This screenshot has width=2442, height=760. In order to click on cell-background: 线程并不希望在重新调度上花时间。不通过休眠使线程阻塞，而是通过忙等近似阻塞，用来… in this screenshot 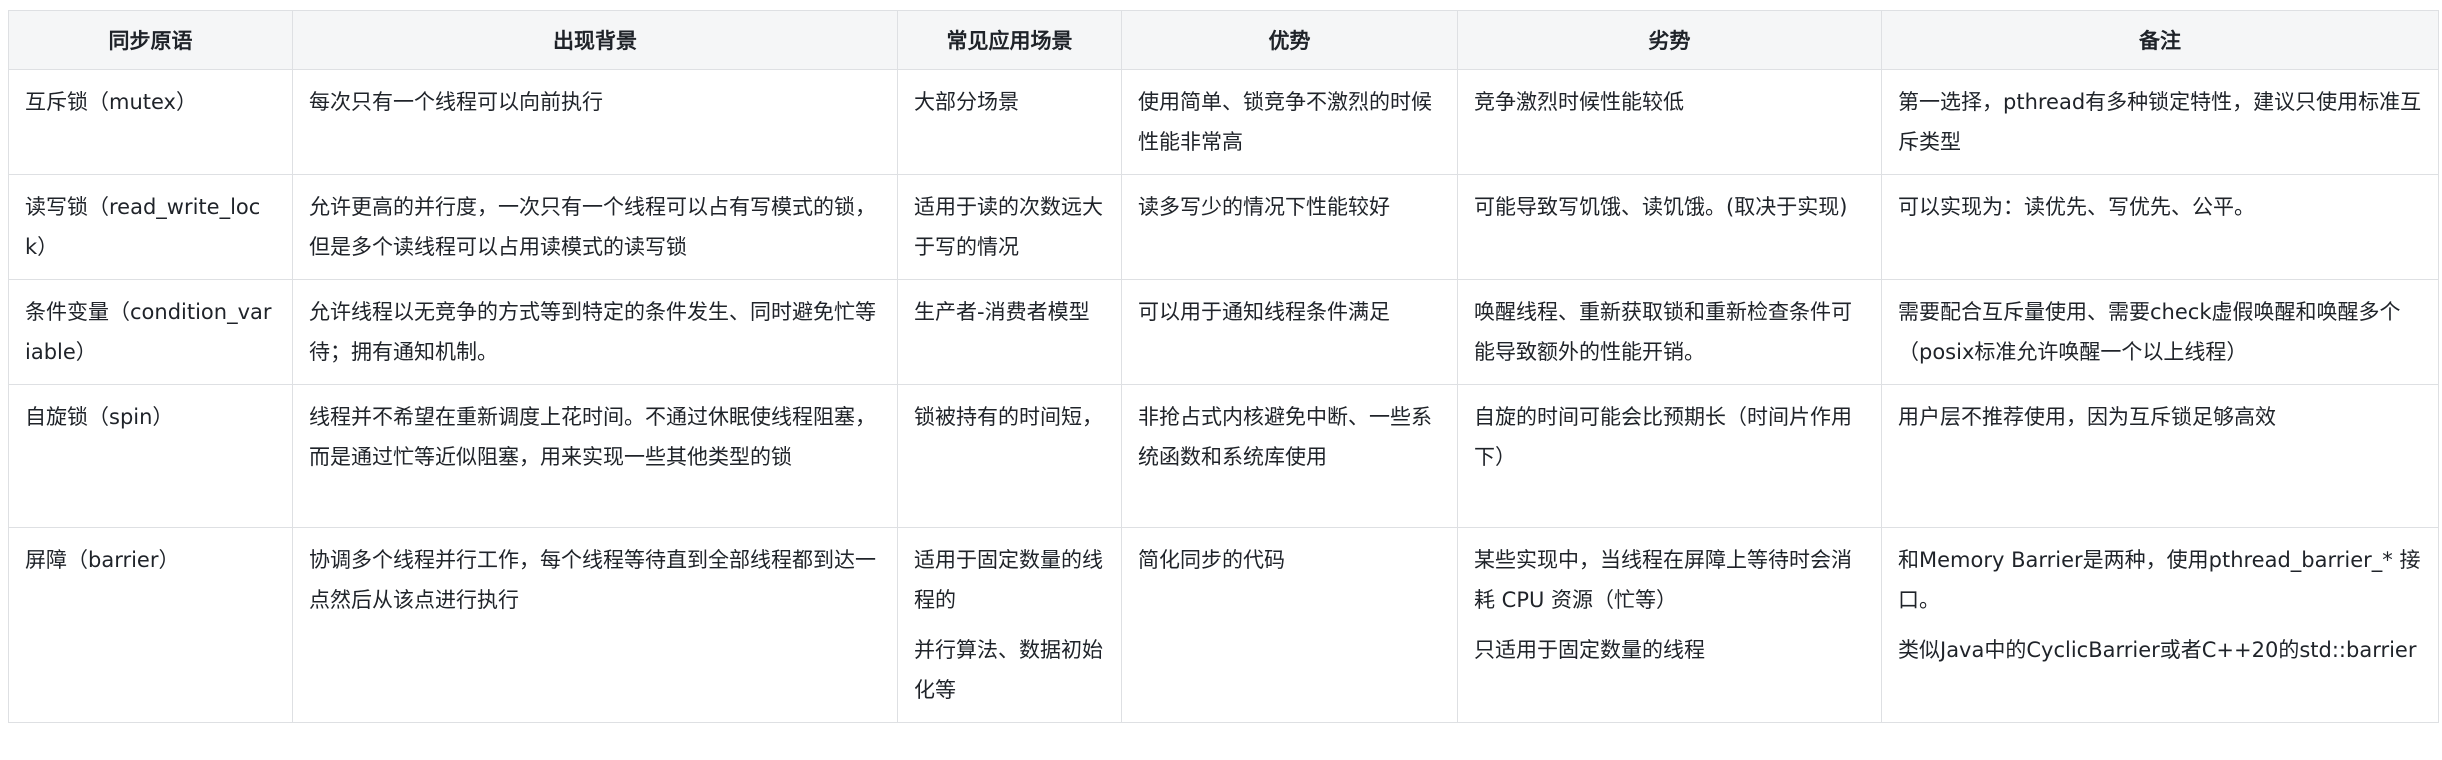, I will do `click(595, 456)`.